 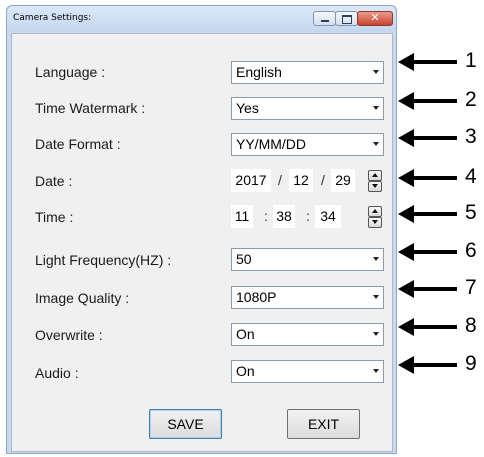 I want to click on time-second-field: 34, so click(x=328, y=216).